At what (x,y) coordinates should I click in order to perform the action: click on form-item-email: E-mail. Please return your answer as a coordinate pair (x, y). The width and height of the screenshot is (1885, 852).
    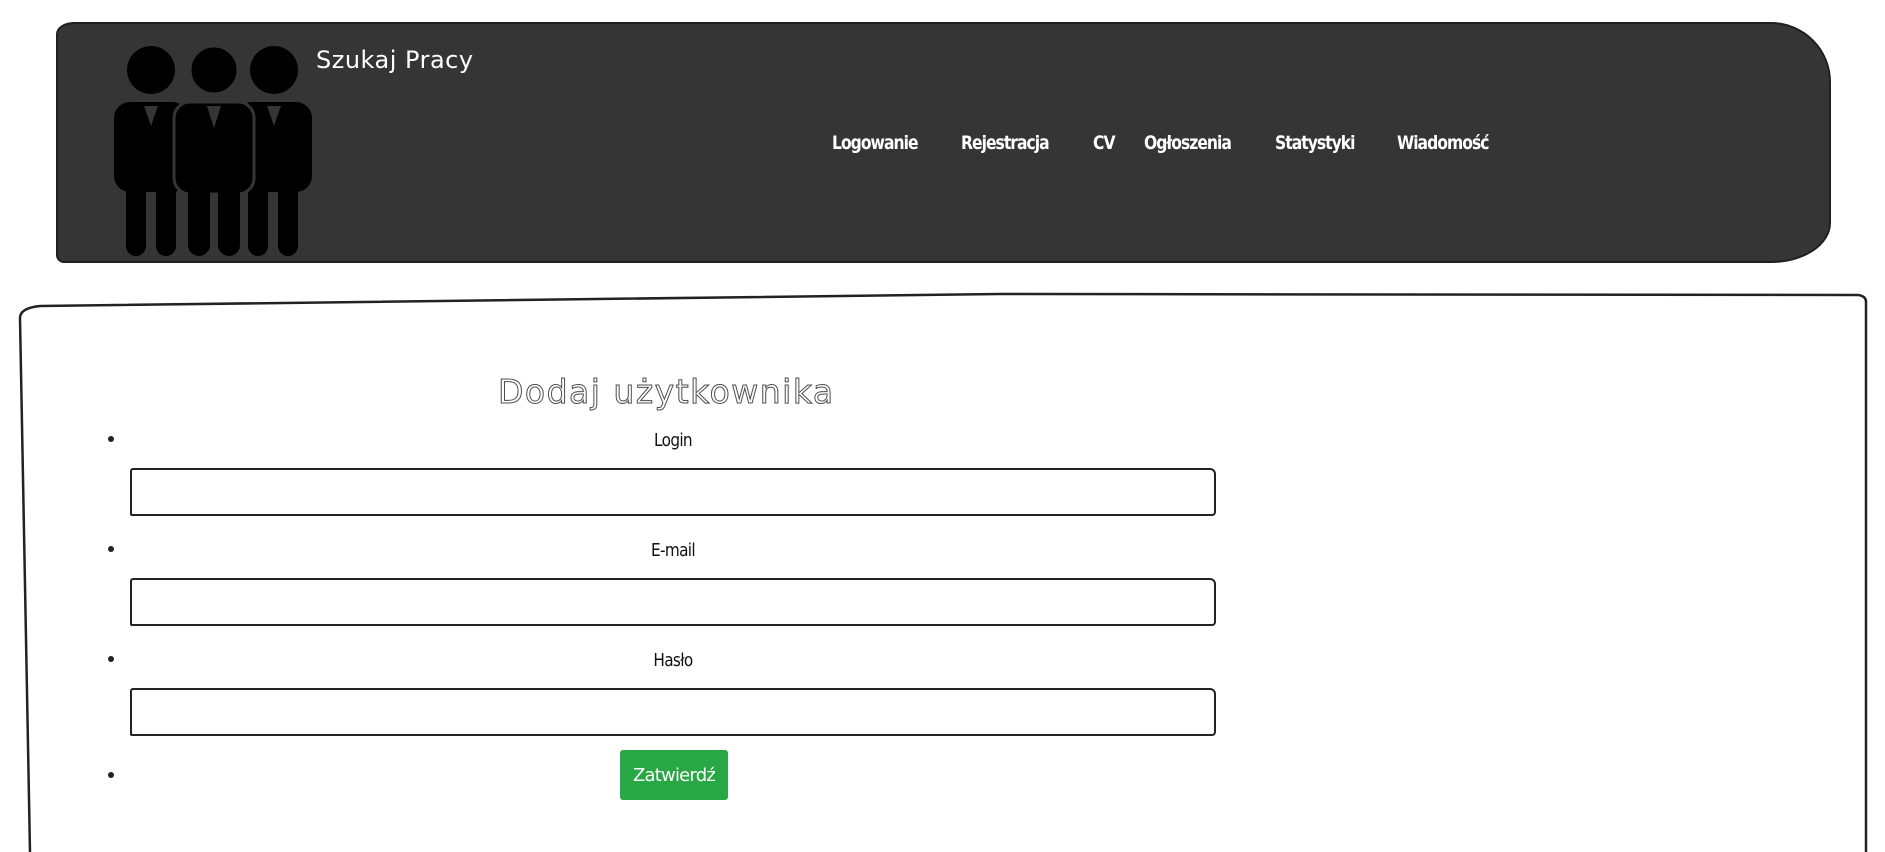
    Looking at the image, I should click on (663, 585).